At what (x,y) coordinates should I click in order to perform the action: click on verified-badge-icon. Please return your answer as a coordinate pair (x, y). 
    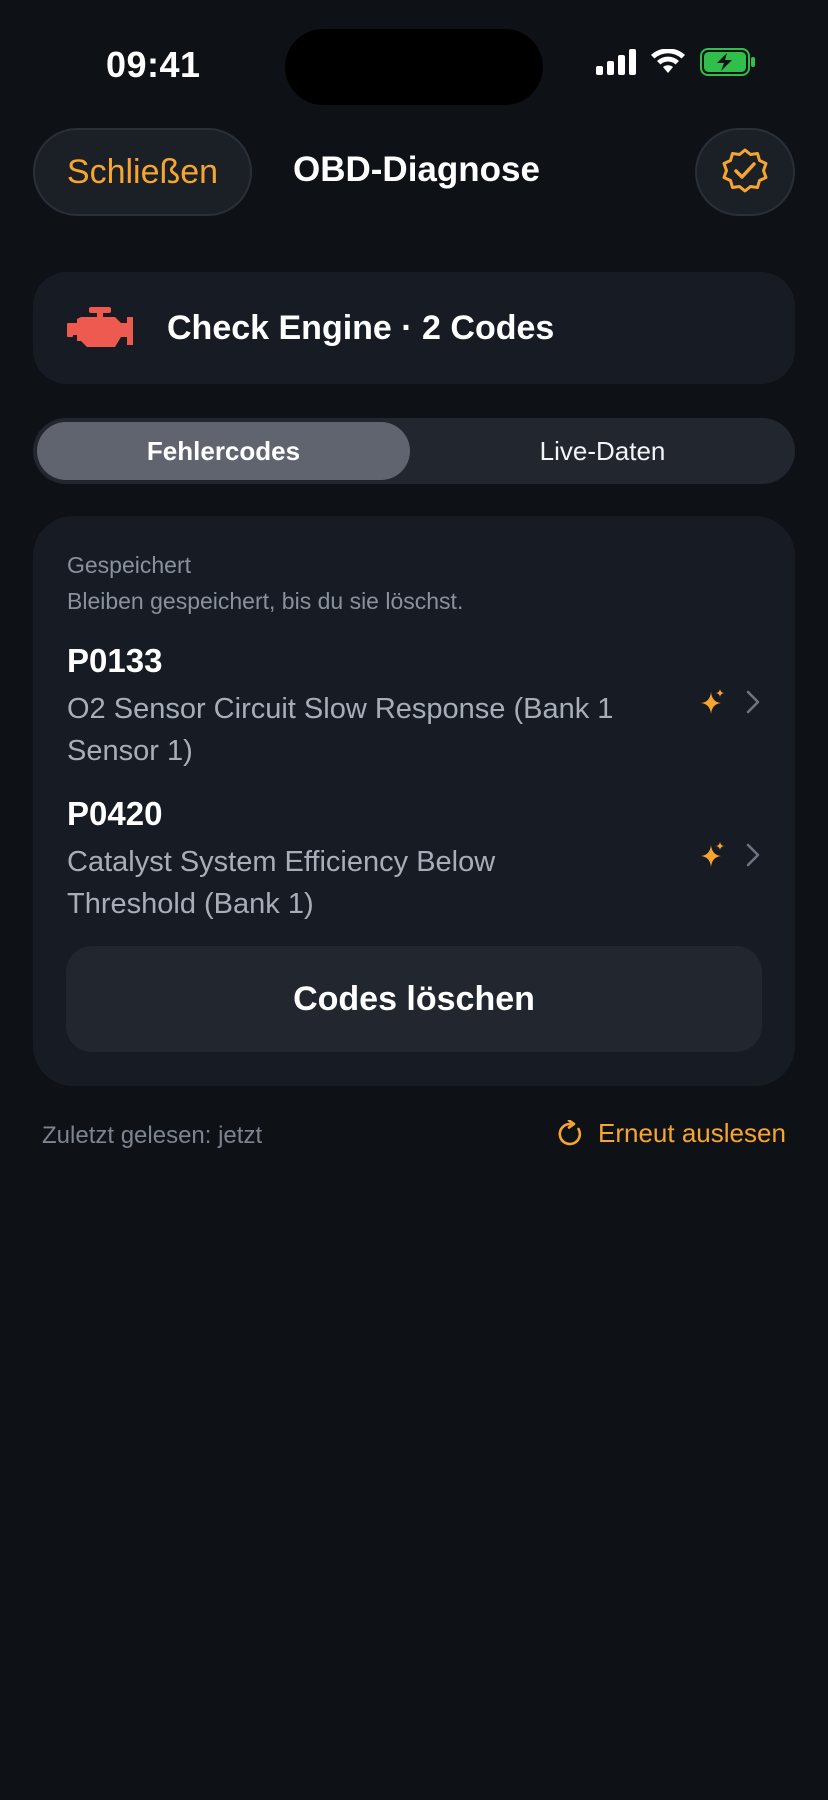
    Looking at the image, I should click on (745, 170).